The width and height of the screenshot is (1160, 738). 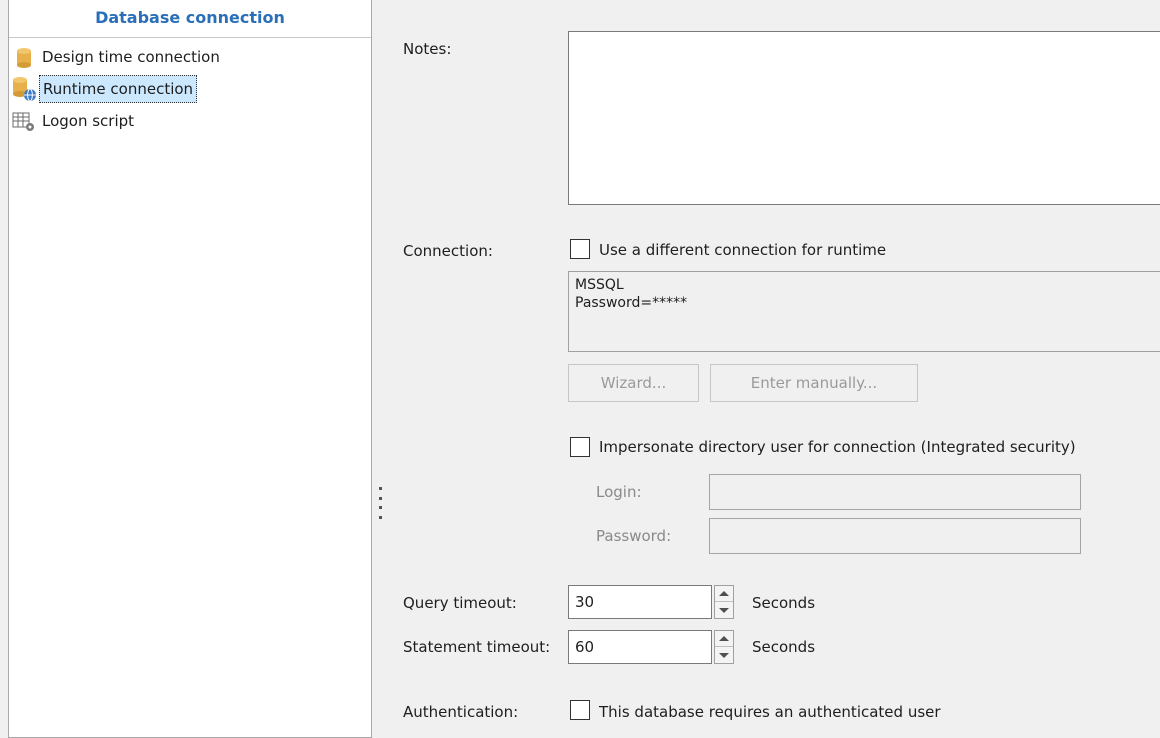 What do you see at coordinates (448, 251) in the screenshot?
I see `connection-label: Connection:` at bounding box center [448, 251].